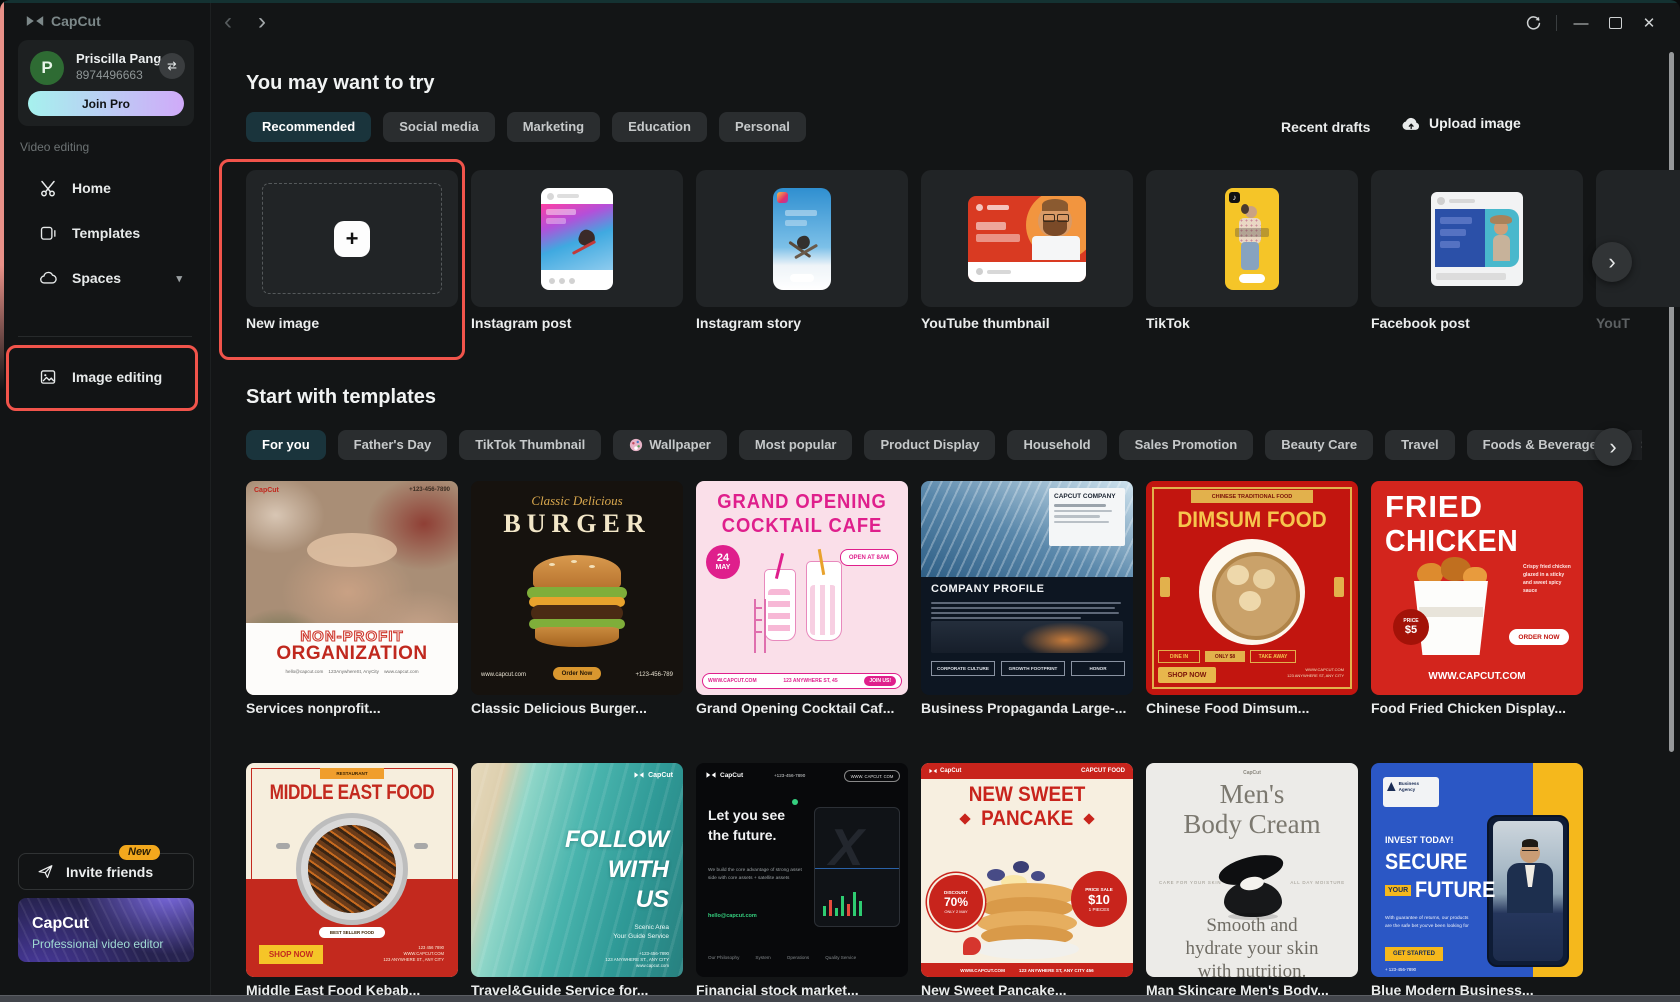  I want to click on cocktail-glasses-graphic, so click(802, 605).